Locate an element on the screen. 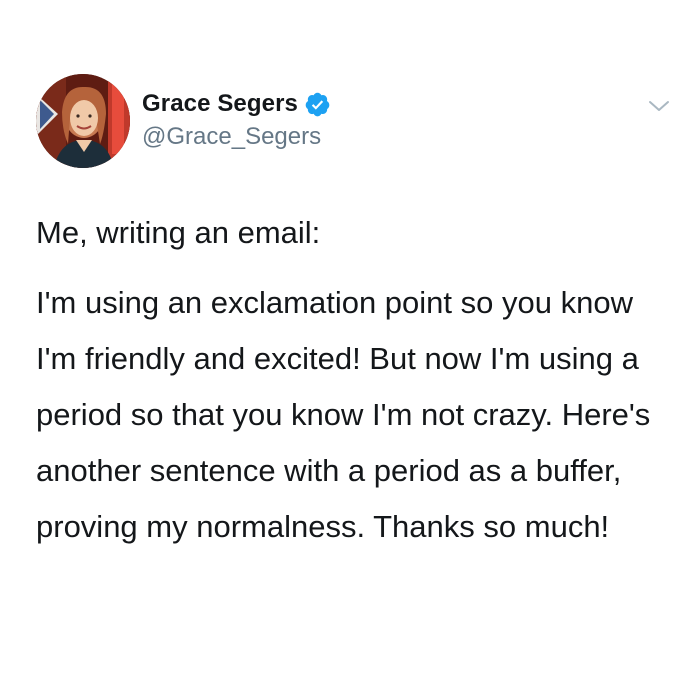 This screenshot has width=700, height=700. display-name: Grace Segers is located at coordinates (220, 104).